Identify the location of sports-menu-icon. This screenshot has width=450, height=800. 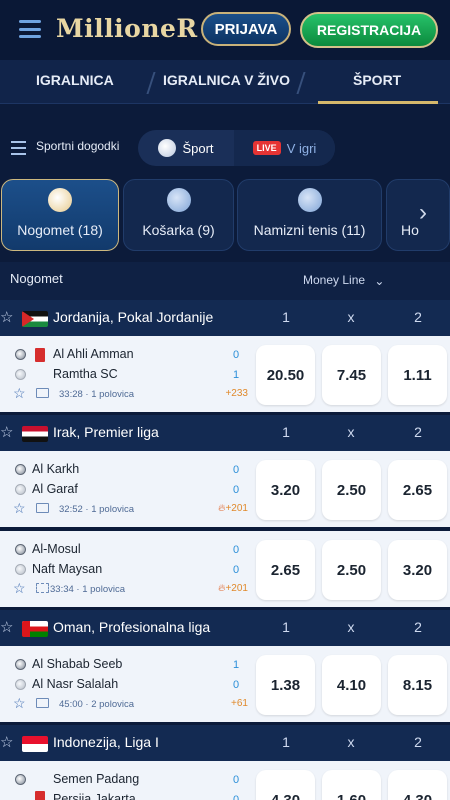
(18, 148).